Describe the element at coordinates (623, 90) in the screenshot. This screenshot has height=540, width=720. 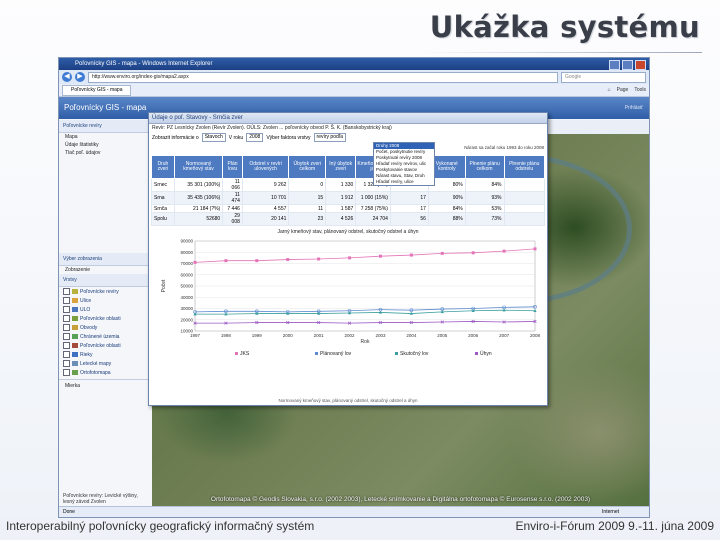
I see `page-menu: Page` at that location.